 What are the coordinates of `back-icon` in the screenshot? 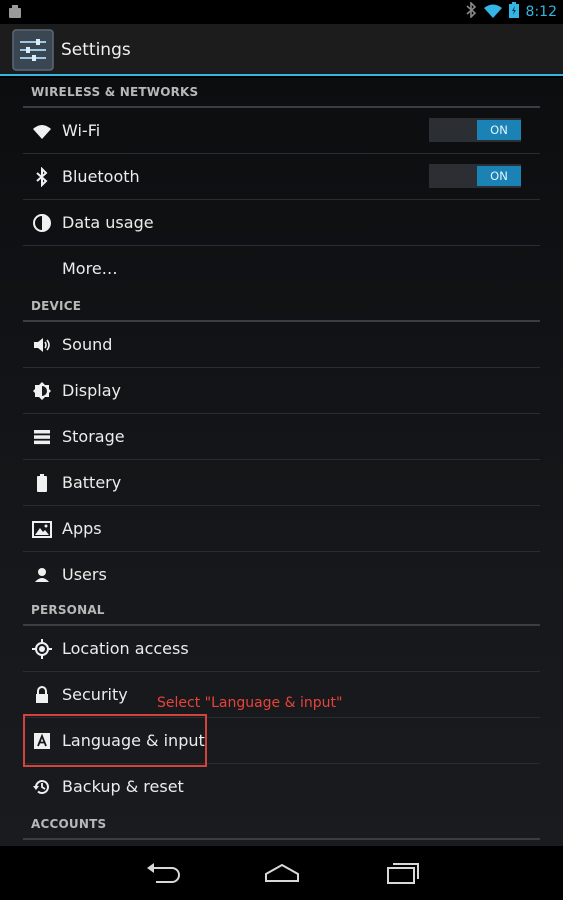 It's located at (164, 873).